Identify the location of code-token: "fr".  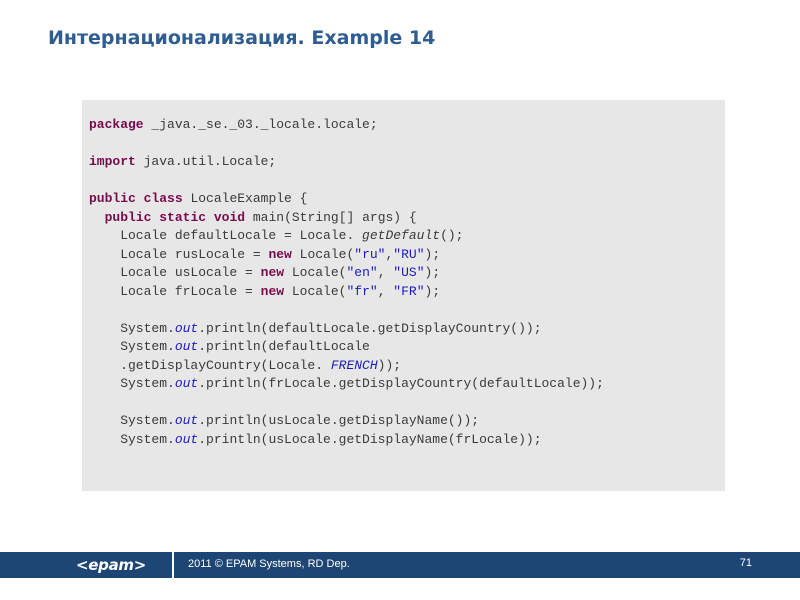
(362, 291).